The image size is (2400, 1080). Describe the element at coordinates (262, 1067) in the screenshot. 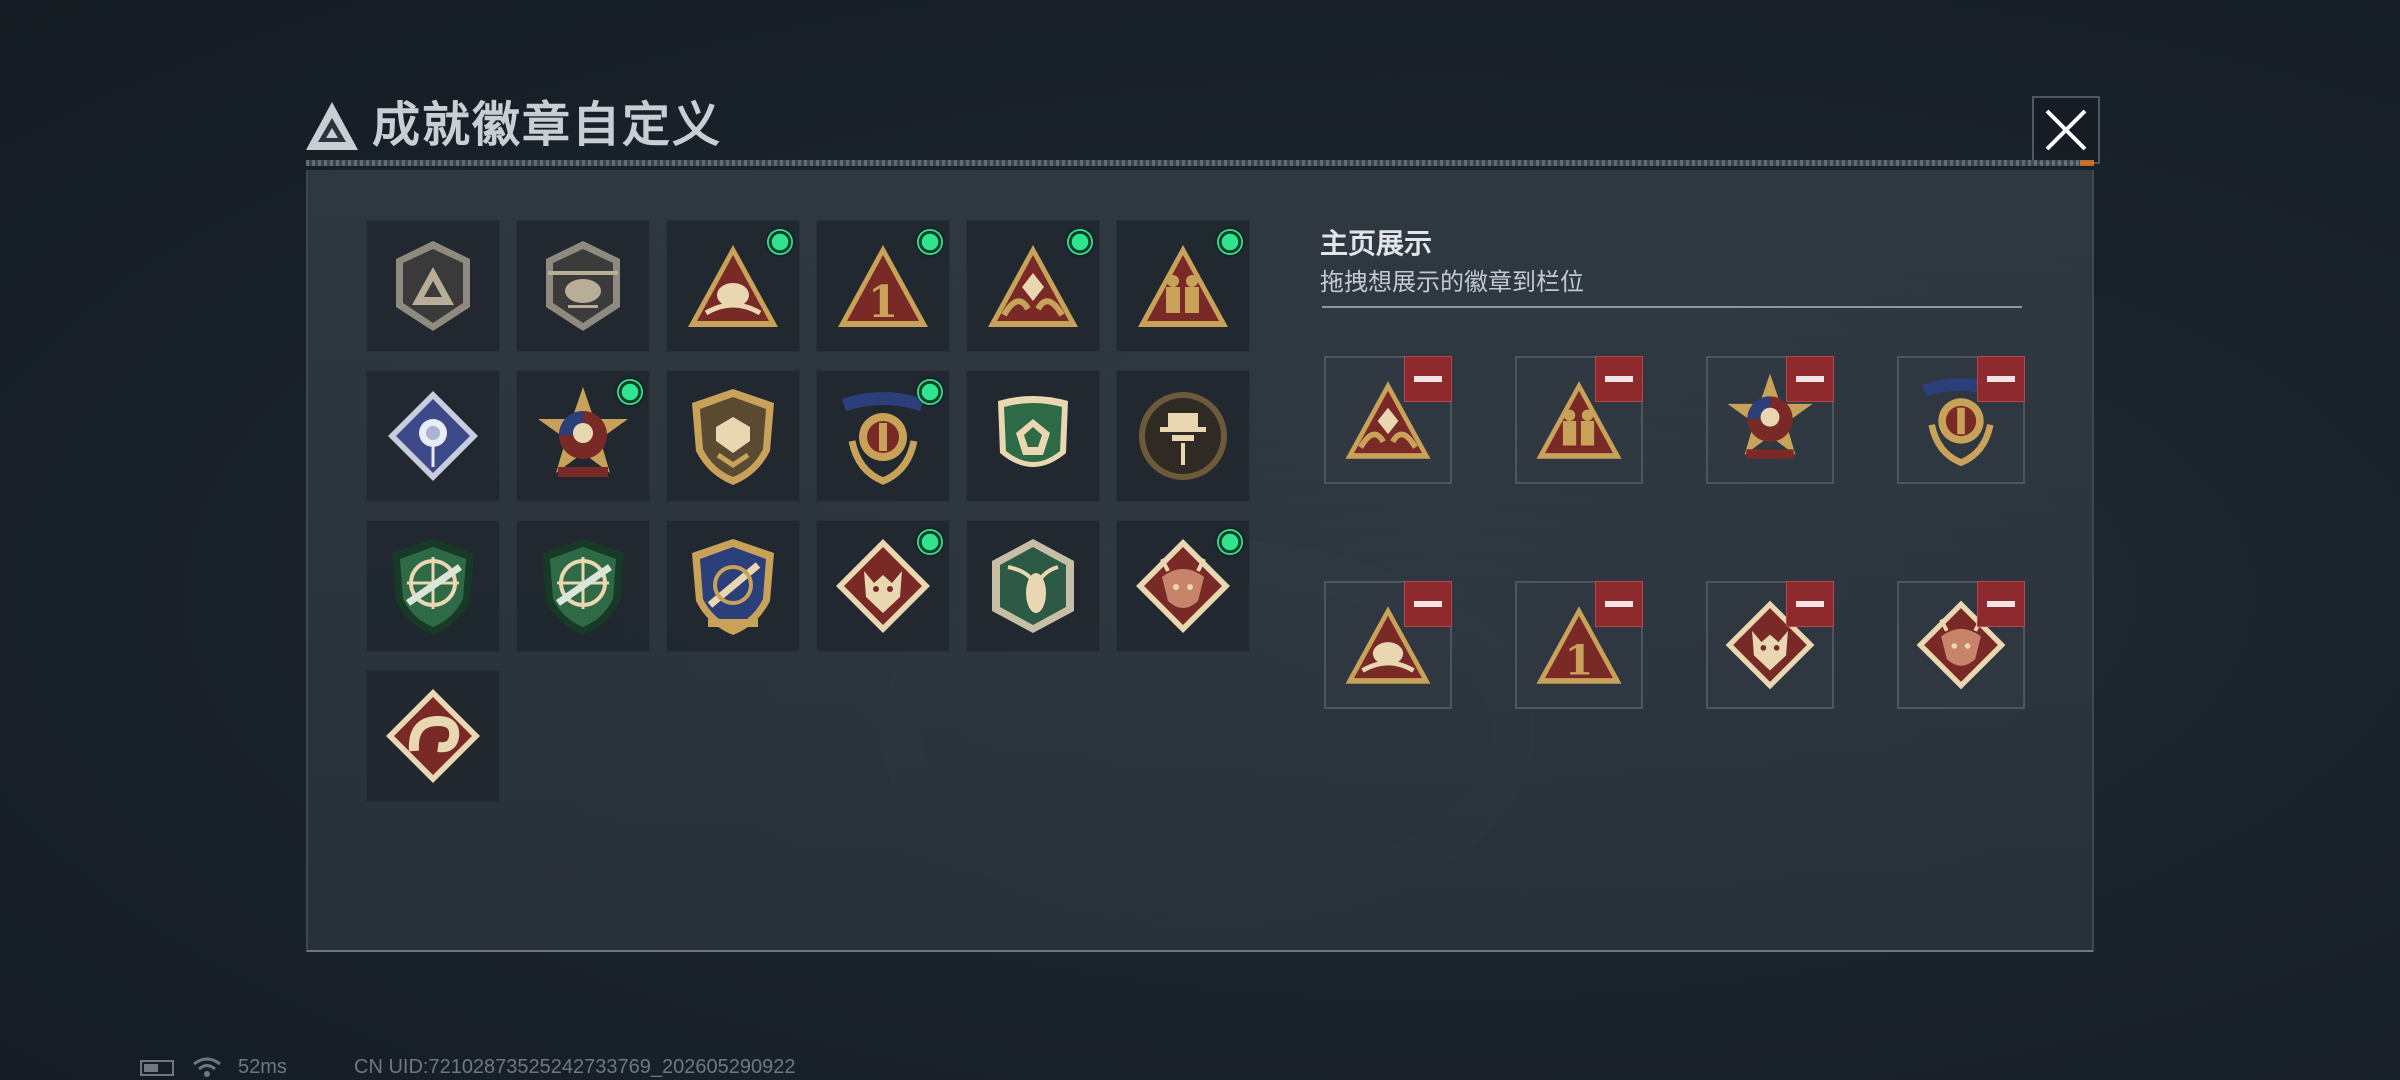

I see `ping-value: 52ms` at that location.